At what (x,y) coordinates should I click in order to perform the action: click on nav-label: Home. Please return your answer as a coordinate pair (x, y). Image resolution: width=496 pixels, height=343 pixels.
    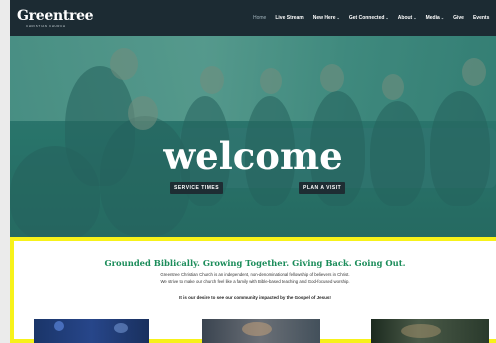
    Looking at the image, I should click on (260, 18).